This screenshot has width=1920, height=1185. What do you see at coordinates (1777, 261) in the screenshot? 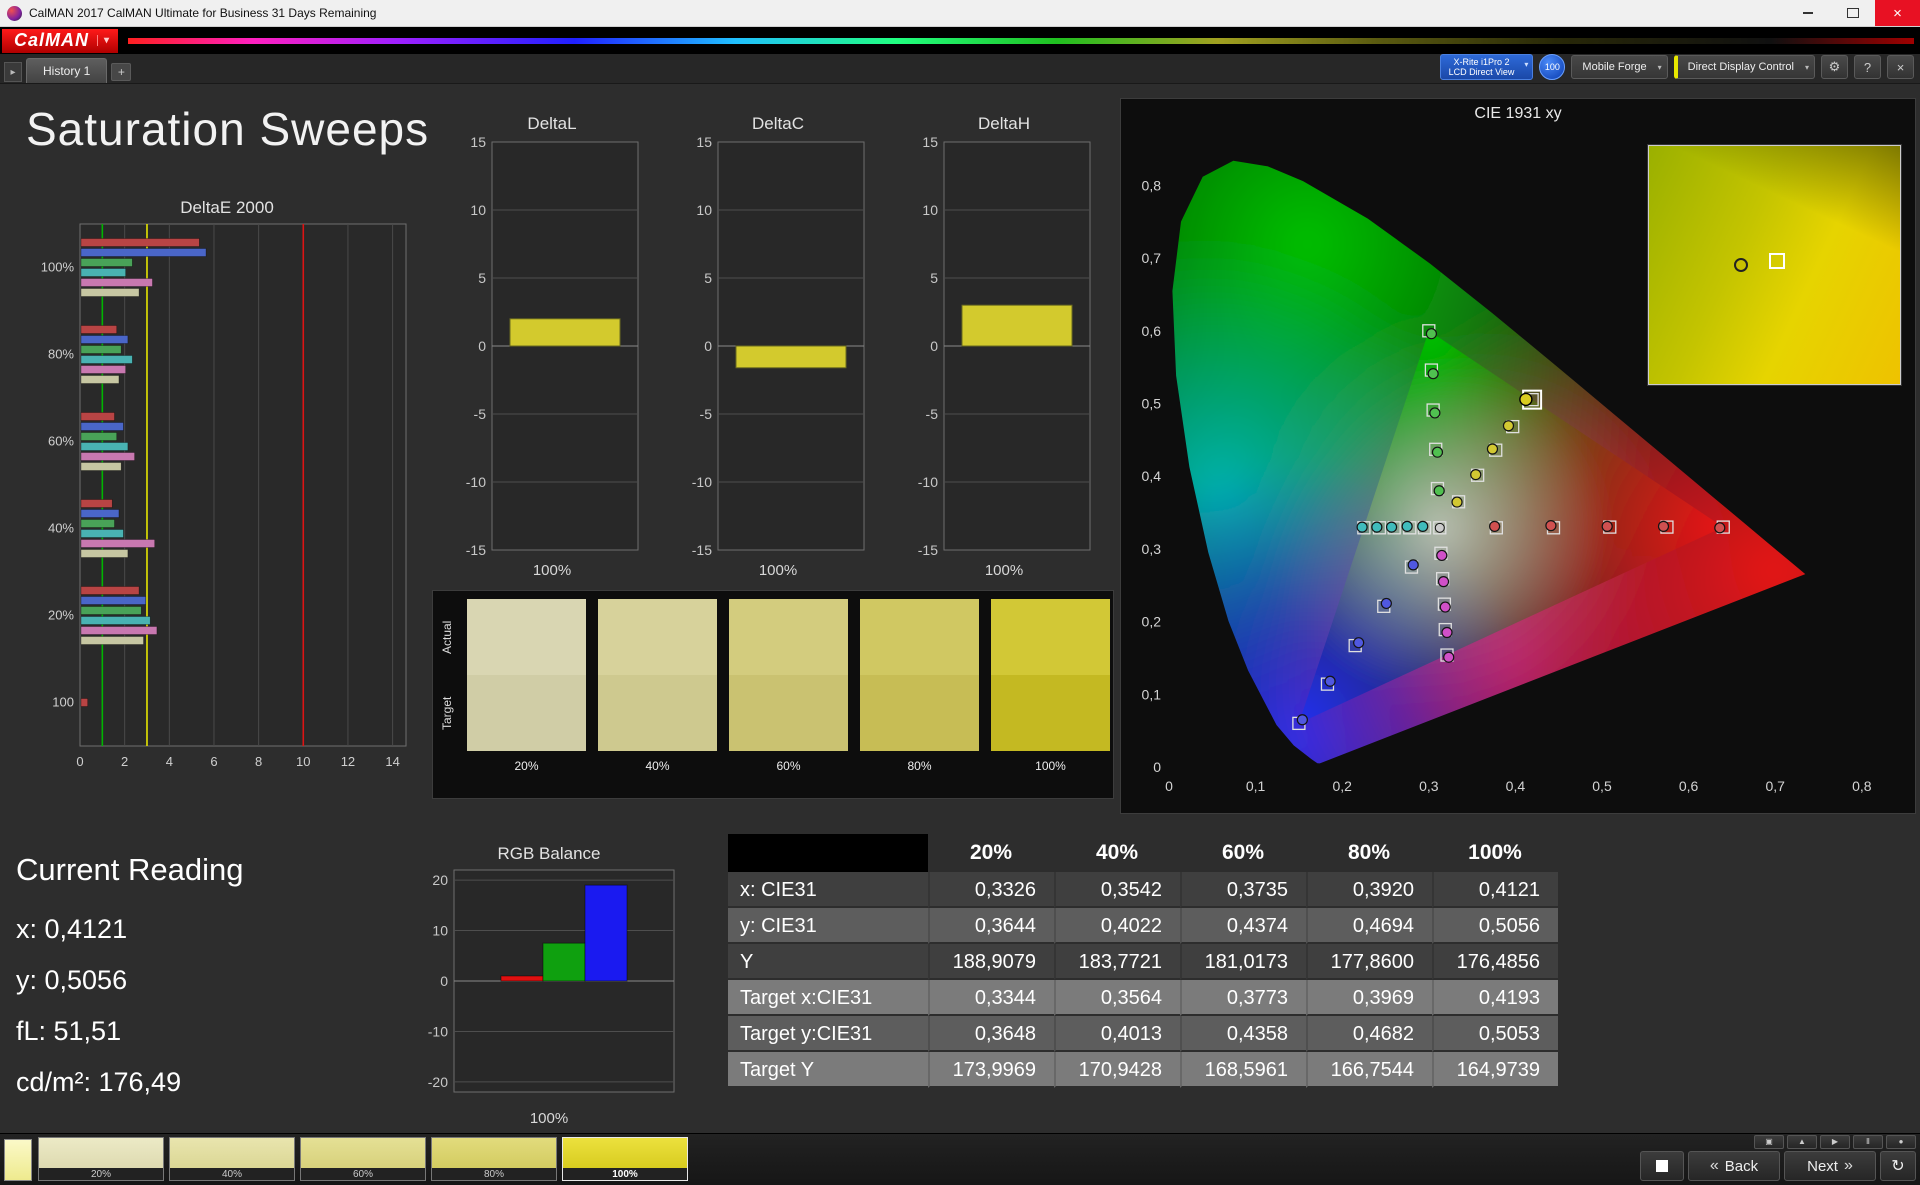
I see `inset-target-point` at bounding box center [1777, 261].